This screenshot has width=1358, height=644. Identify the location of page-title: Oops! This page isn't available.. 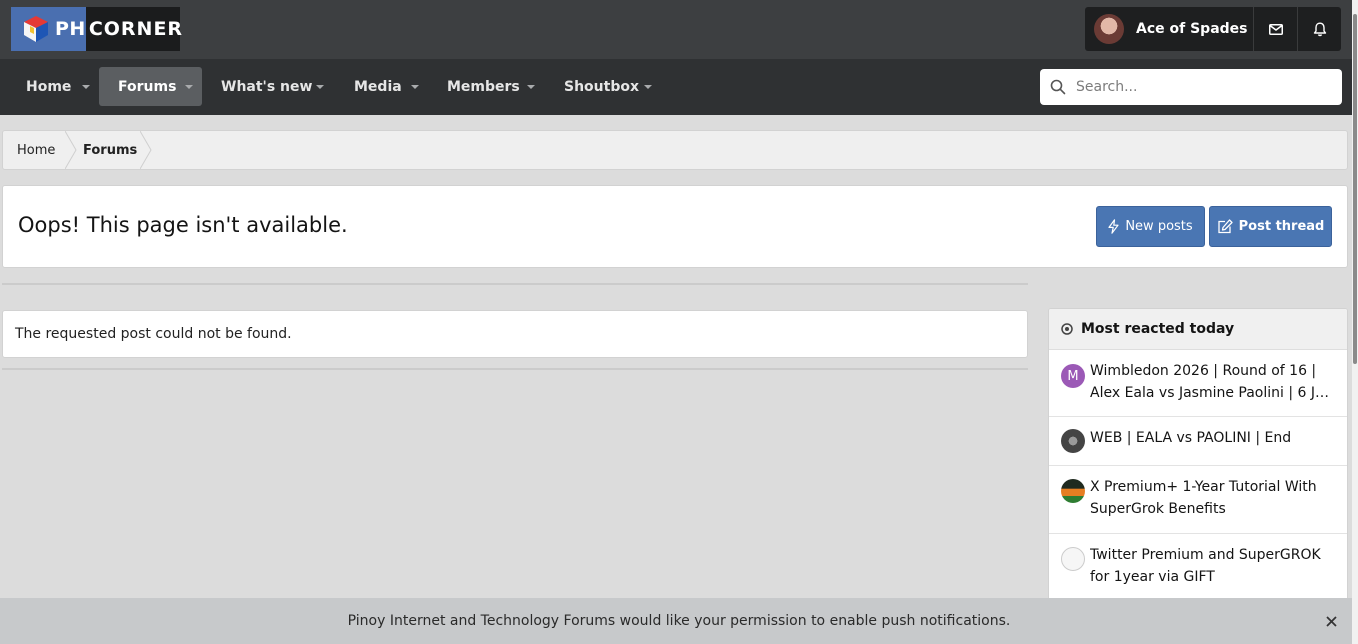
(183, 225).